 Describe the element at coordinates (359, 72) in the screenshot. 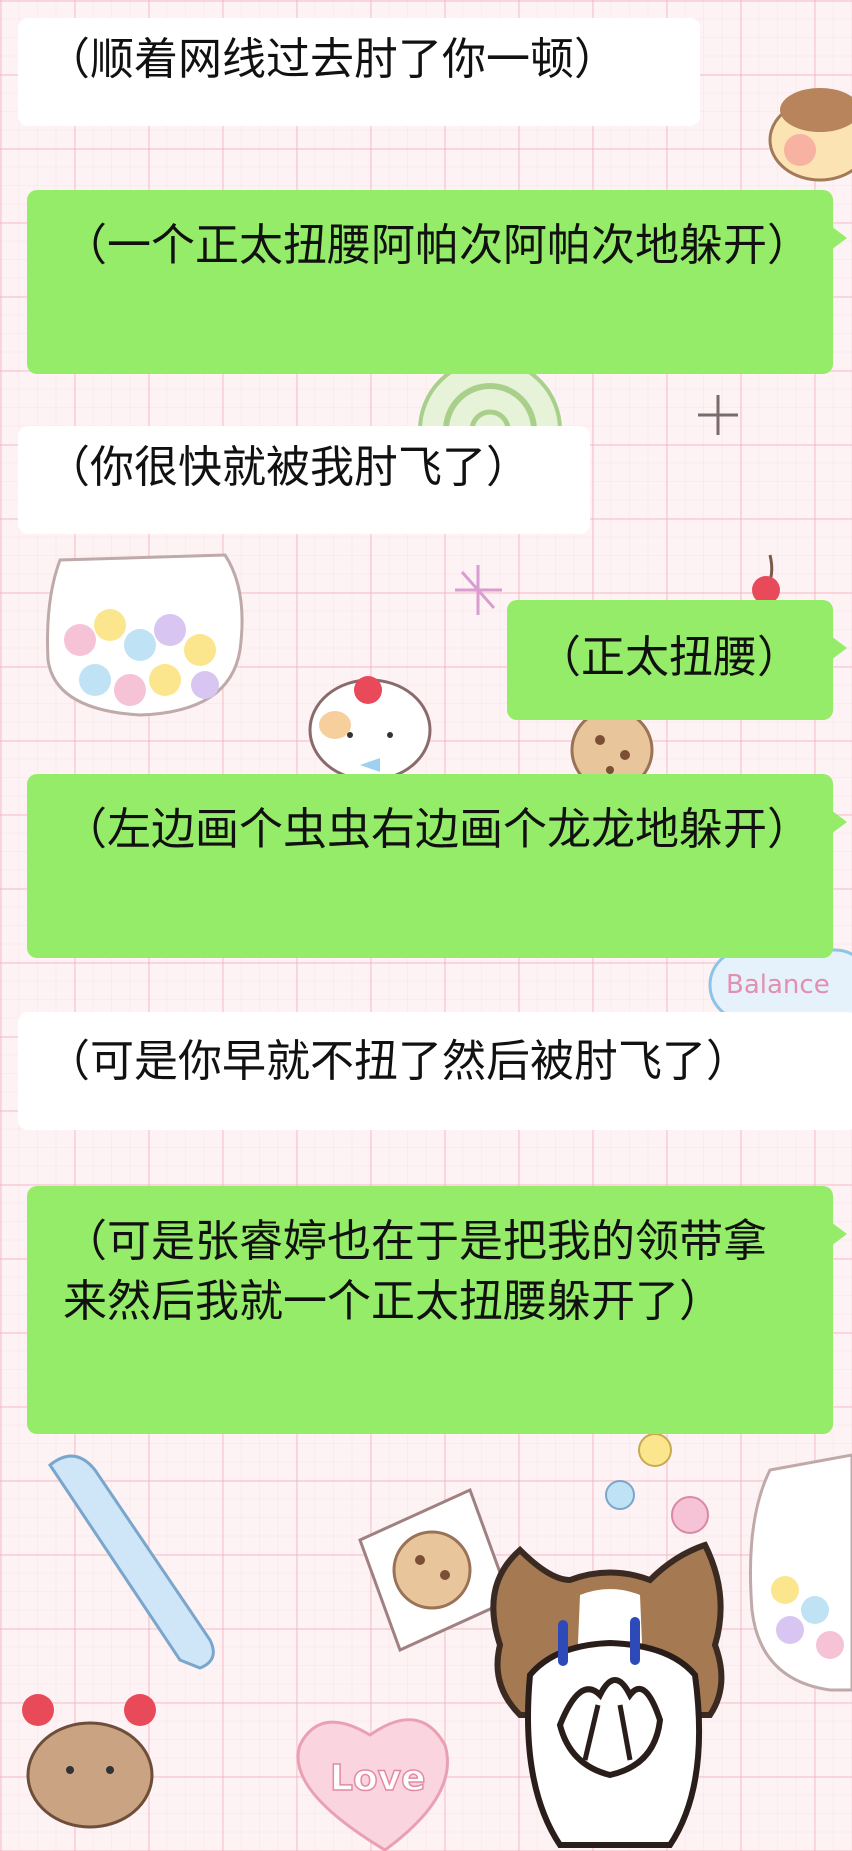

I see `chat-message-incoming: （顺着网线过去肘了你一顿）` at that location.